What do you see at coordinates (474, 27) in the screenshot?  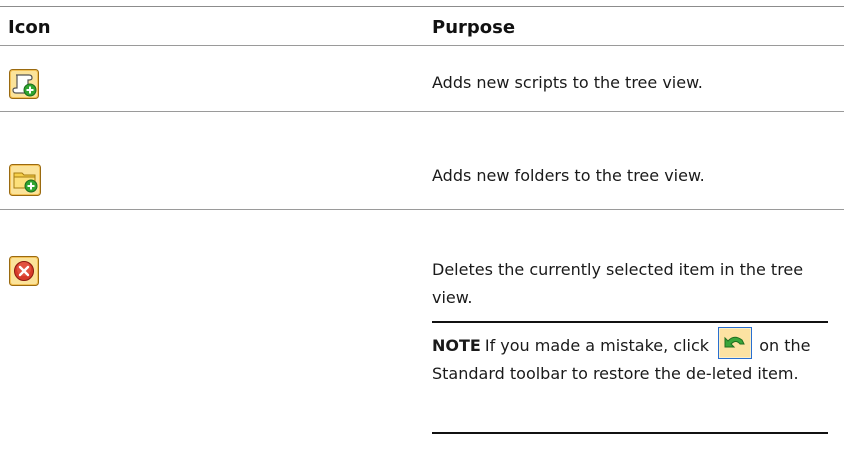 I see `column-header-purpose: Purpose` at bounding box center [474, 27].